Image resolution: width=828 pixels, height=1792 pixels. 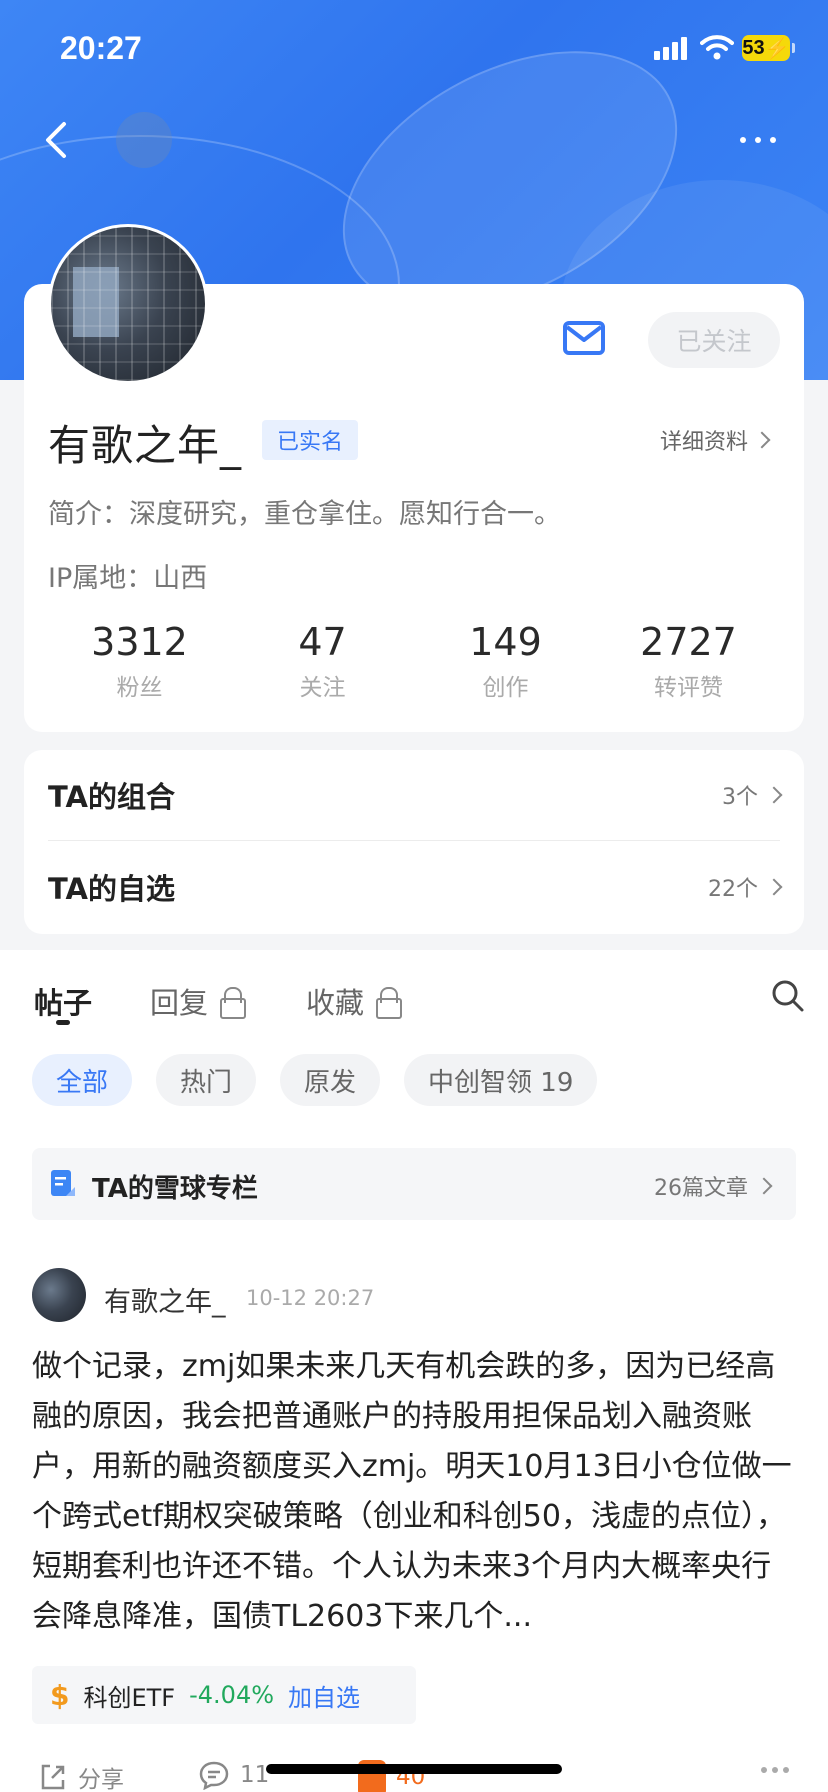 What do you see at coordinates (53, 1777) in the screenshot?
I see `share-icon` at bounding box center [53, 1777].